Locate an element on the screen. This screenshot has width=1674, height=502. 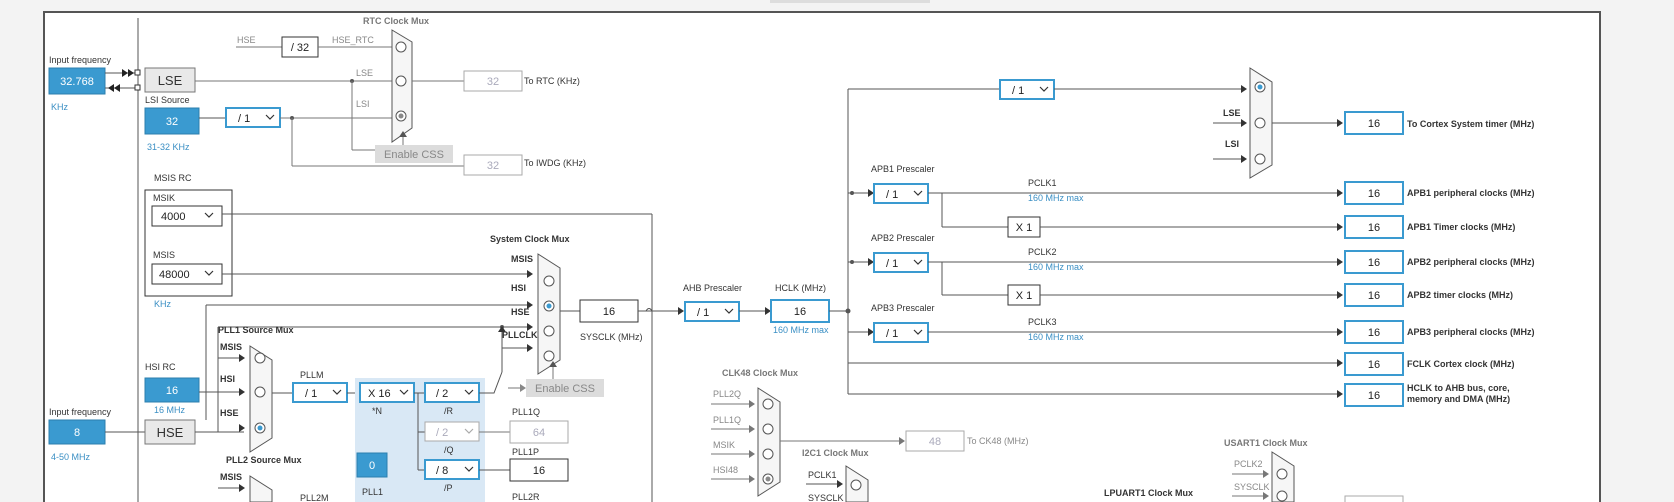
lse-input-frequency-label: Input frequency is located at coordinates (80, 60).